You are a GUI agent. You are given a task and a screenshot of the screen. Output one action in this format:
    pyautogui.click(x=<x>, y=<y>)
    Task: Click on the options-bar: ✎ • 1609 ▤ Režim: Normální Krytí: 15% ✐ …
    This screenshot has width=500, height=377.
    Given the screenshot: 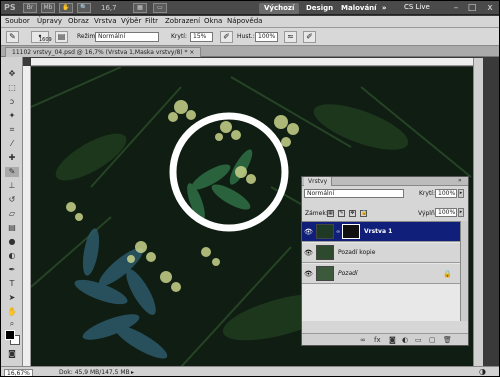 What is the action you would take?
    pyautogui.click(x=250, y=37)
    